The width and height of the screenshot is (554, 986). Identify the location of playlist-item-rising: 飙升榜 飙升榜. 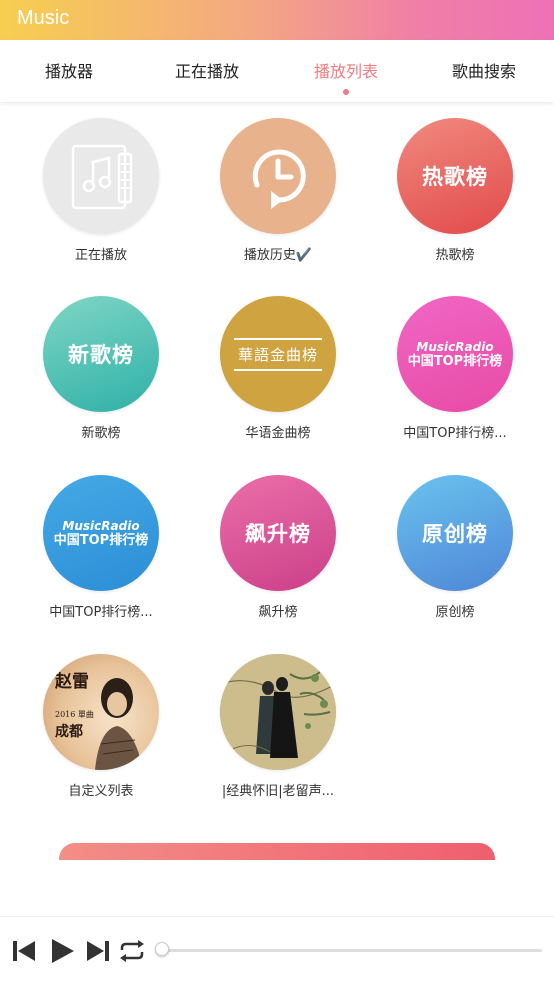
(278, 544).